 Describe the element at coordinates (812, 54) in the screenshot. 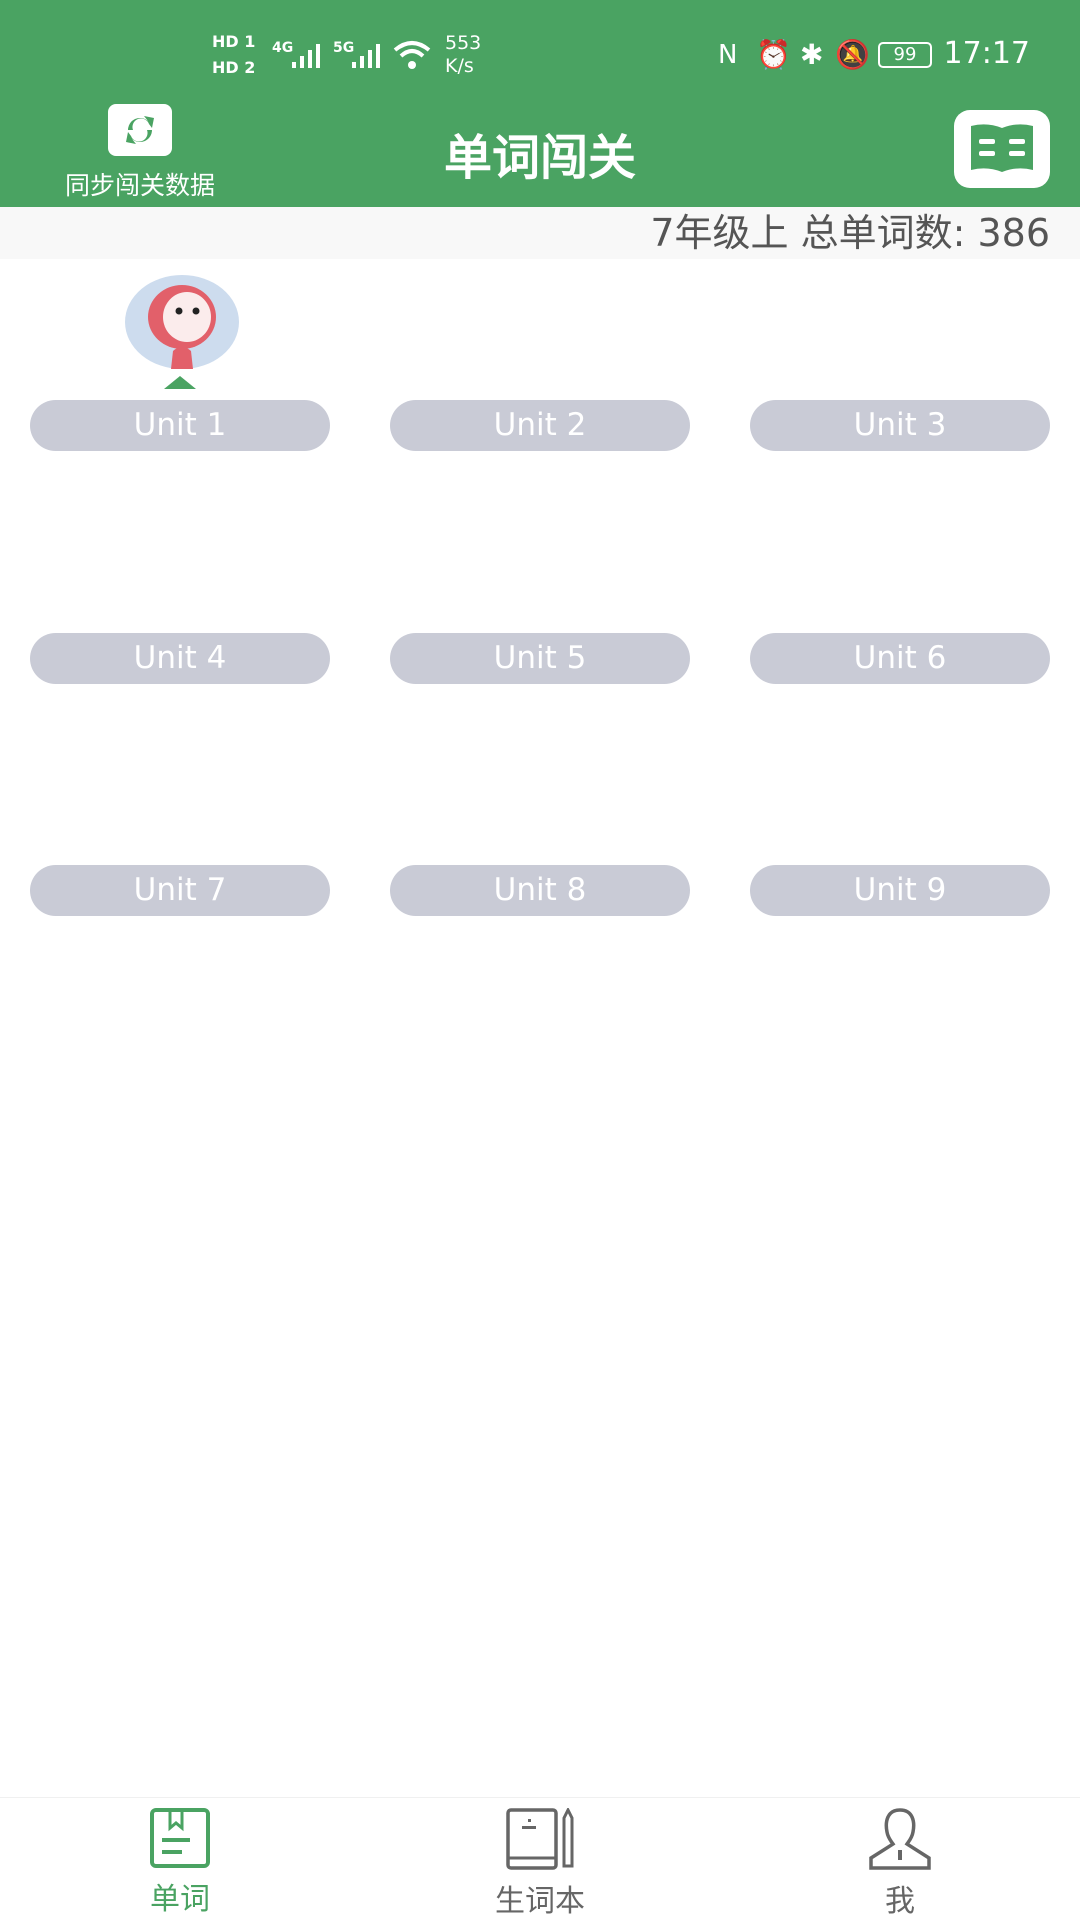

I see `bluetooth-icon: ✱` at that location.